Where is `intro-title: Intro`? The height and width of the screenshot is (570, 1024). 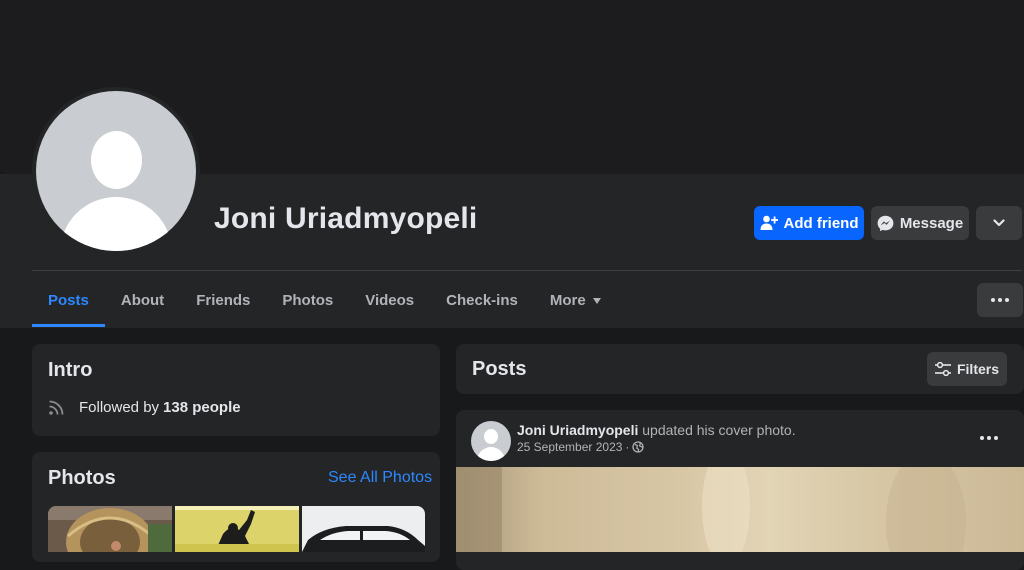
intro-title: Intro is located at coordinates (70, 370).